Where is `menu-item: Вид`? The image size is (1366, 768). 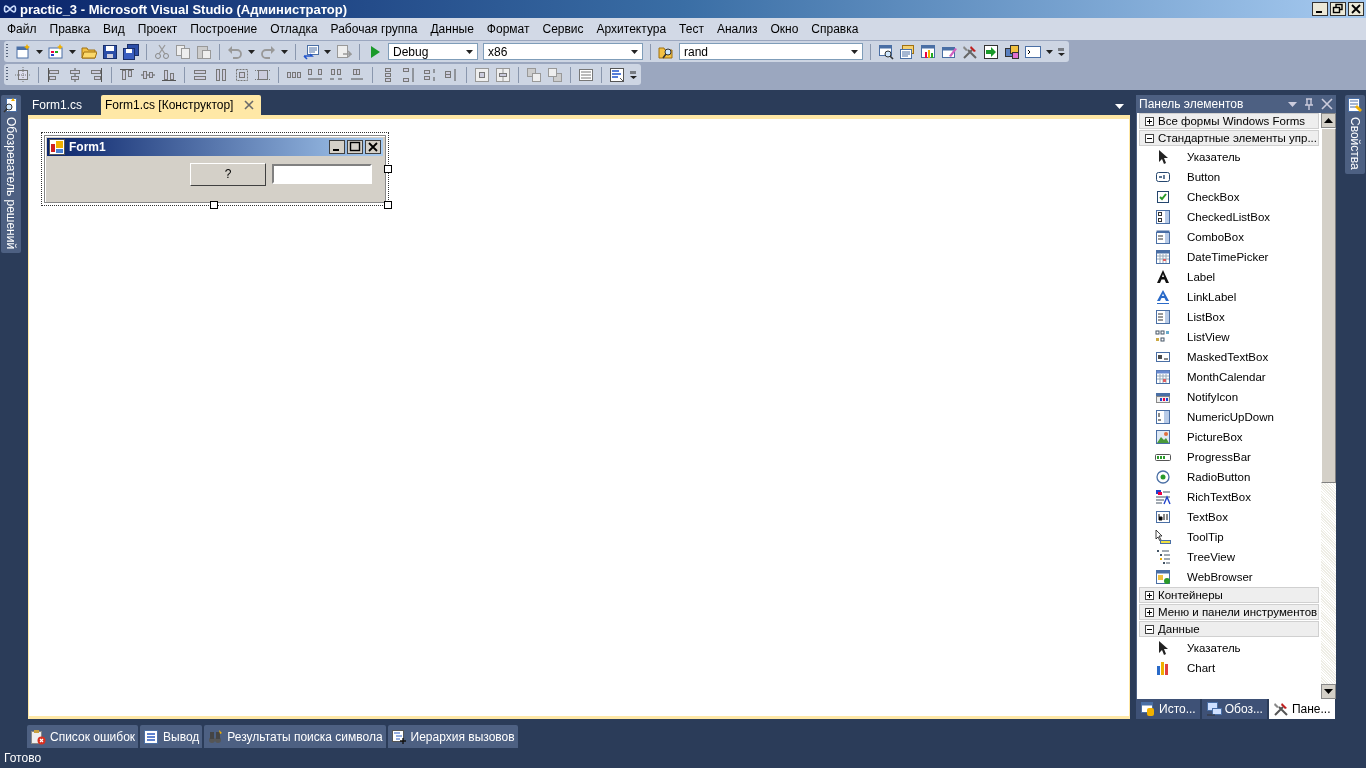 menu-item: Вид is located at coordinates (115, 29).